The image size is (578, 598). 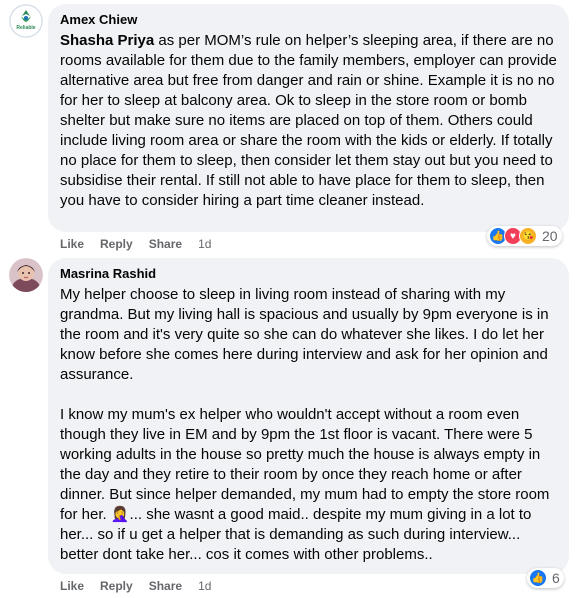 I want to click on care-icon: 😘, so click(x=528, y=236).